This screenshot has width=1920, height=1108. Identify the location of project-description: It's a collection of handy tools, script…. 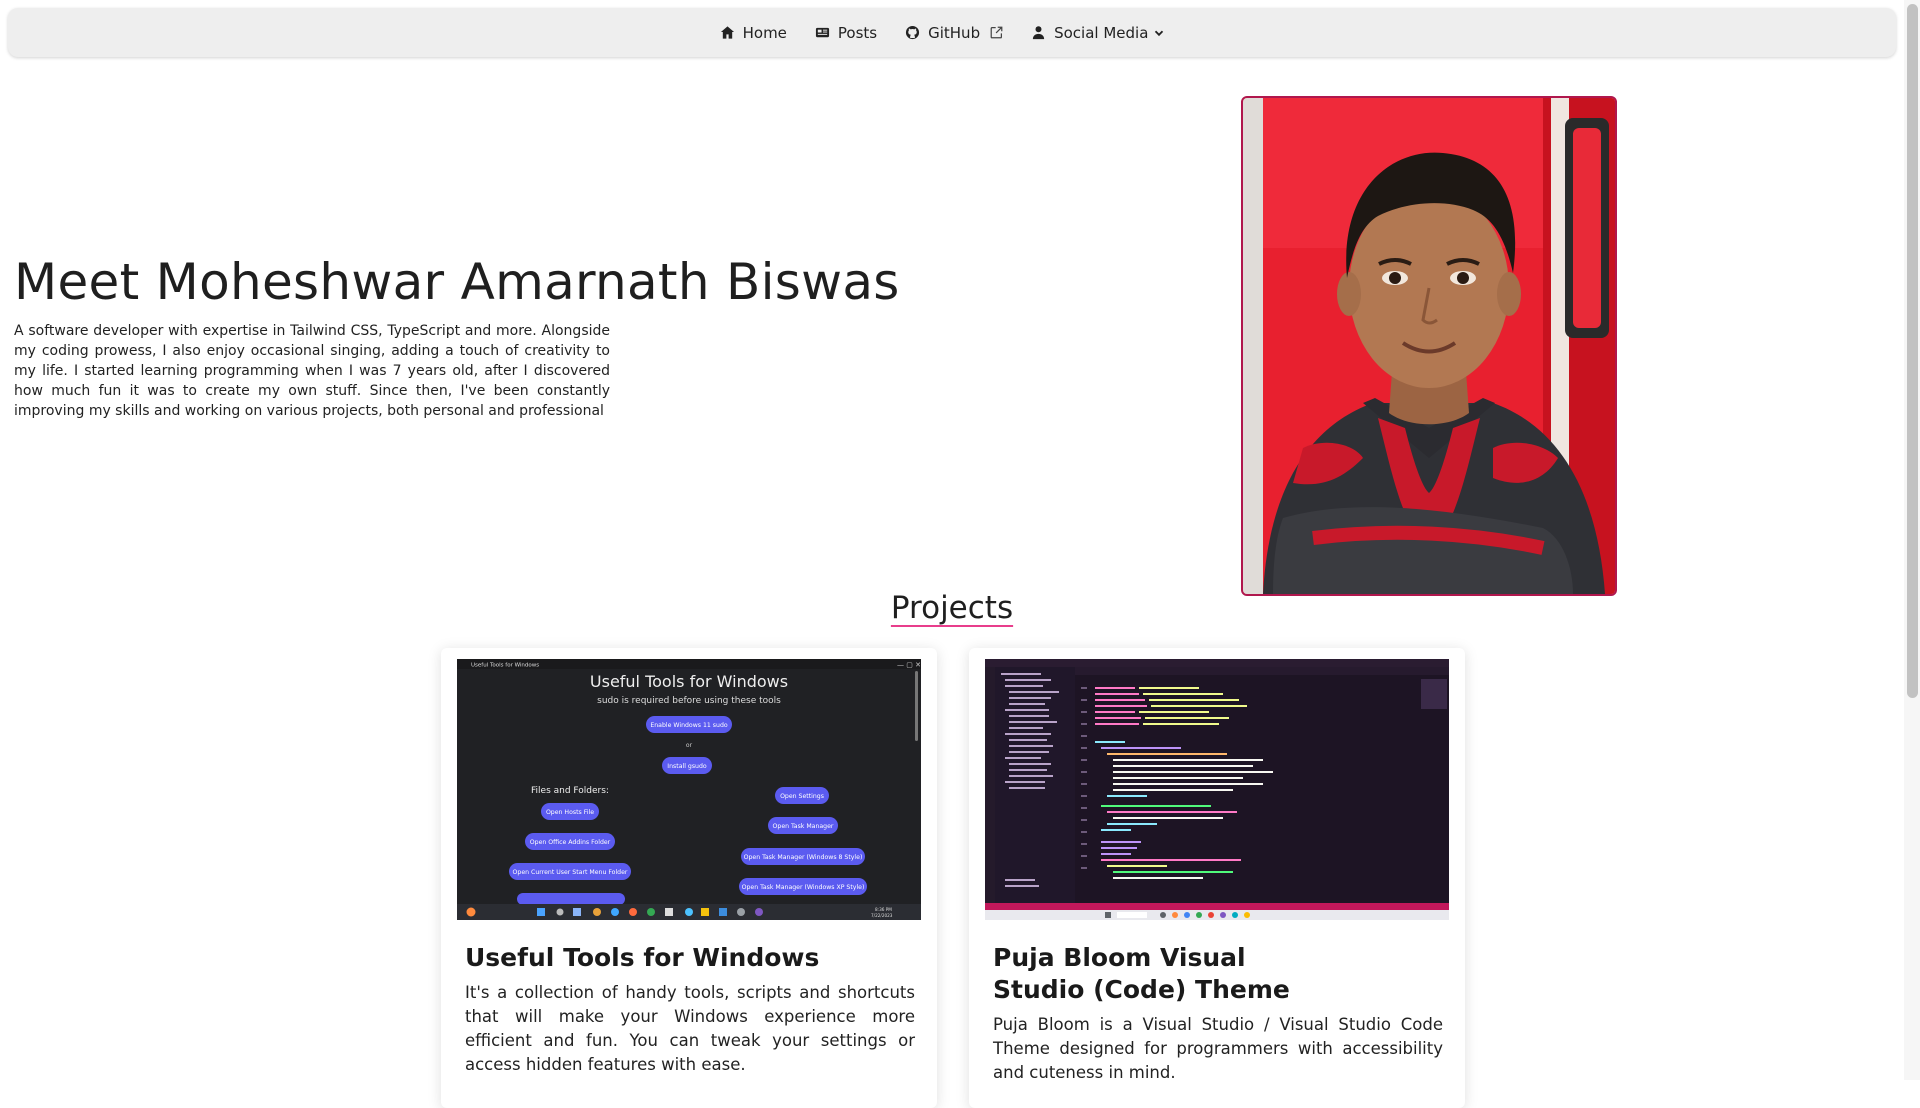
(690, 1028).